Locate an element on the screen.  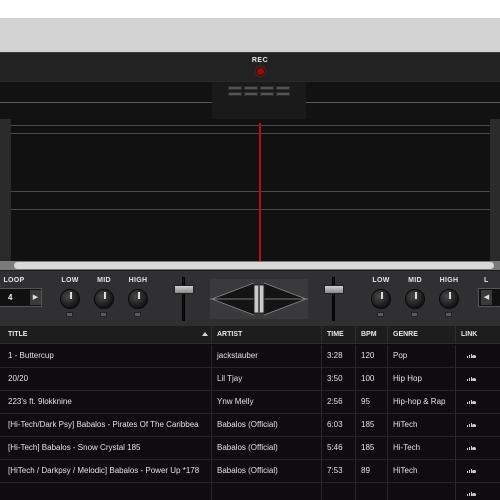
eq-mid-label-right: MID is located at coordinates (415, 280).